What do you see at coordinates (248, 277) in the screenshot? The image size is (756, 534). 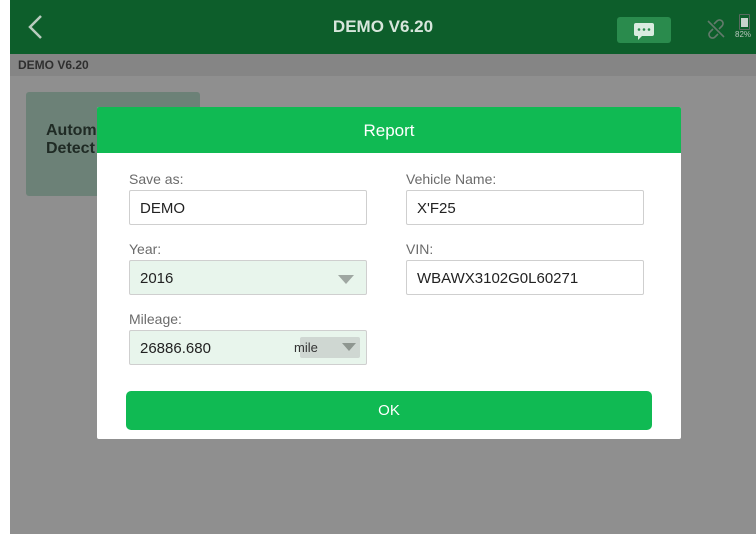 I see `year-dropdown: 2016` at bounding box center [248, 277].